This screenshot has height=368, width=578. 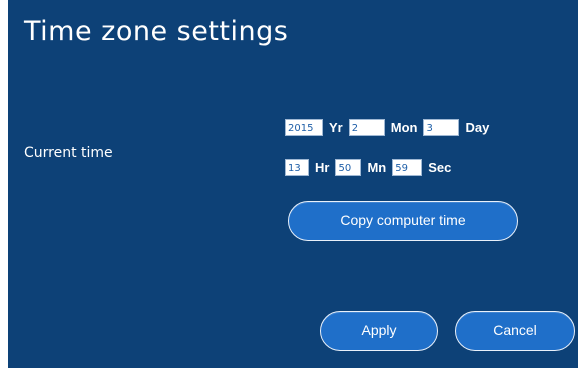 What do you see at coordinates (304, 127) in the screenshot?
I see `year-input: 2015` at bounding box center [304, 127].